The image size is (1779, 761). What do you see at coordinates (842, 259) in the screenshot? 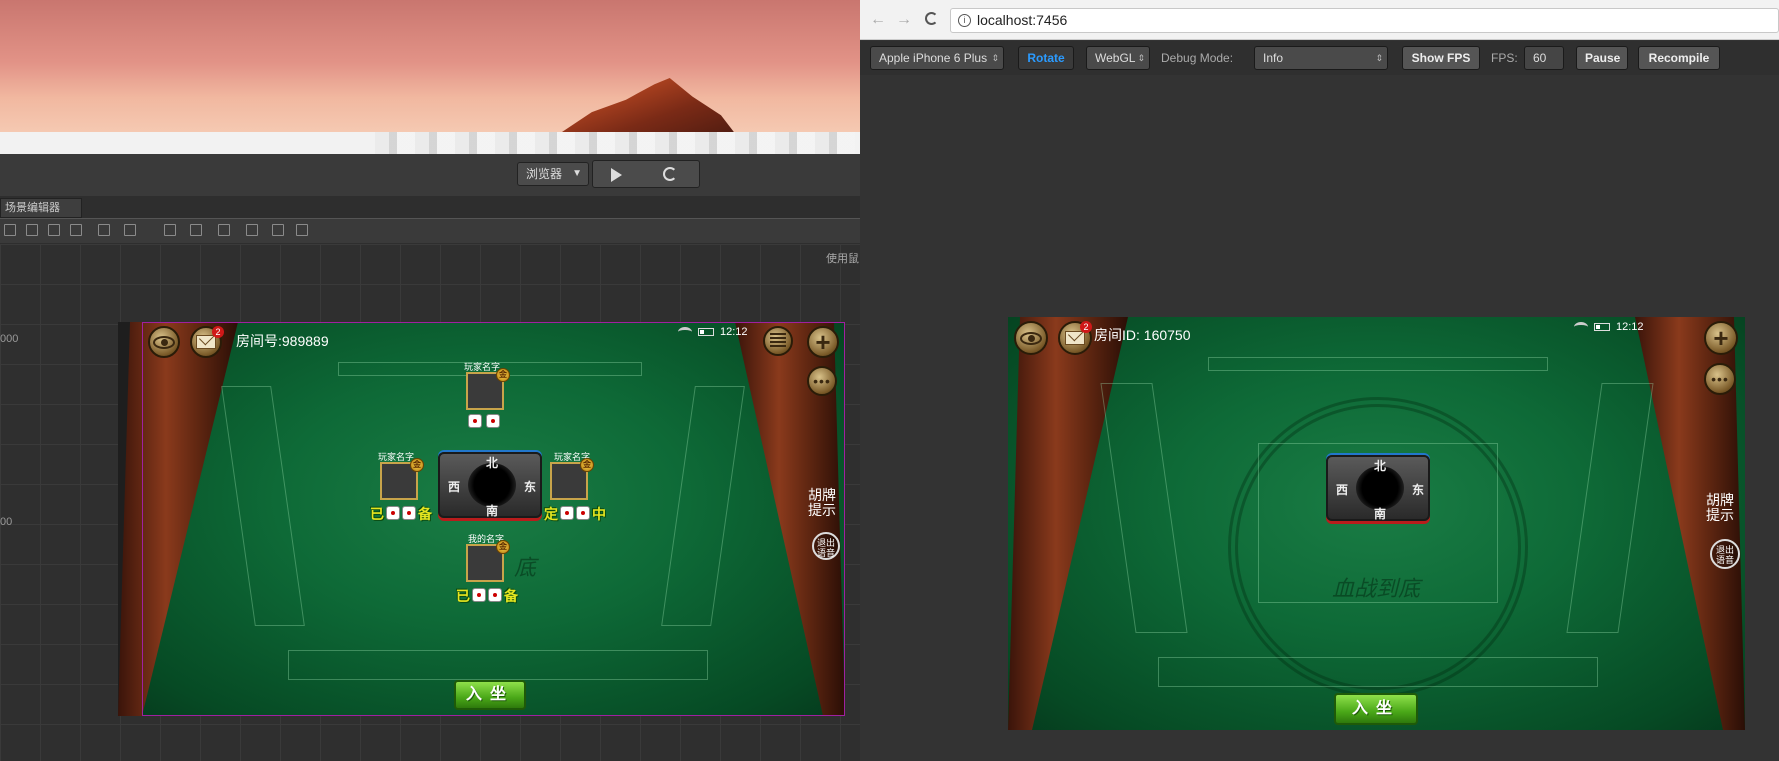
I see `hint-label: 使用鼠` at bounding box center [842, 259].